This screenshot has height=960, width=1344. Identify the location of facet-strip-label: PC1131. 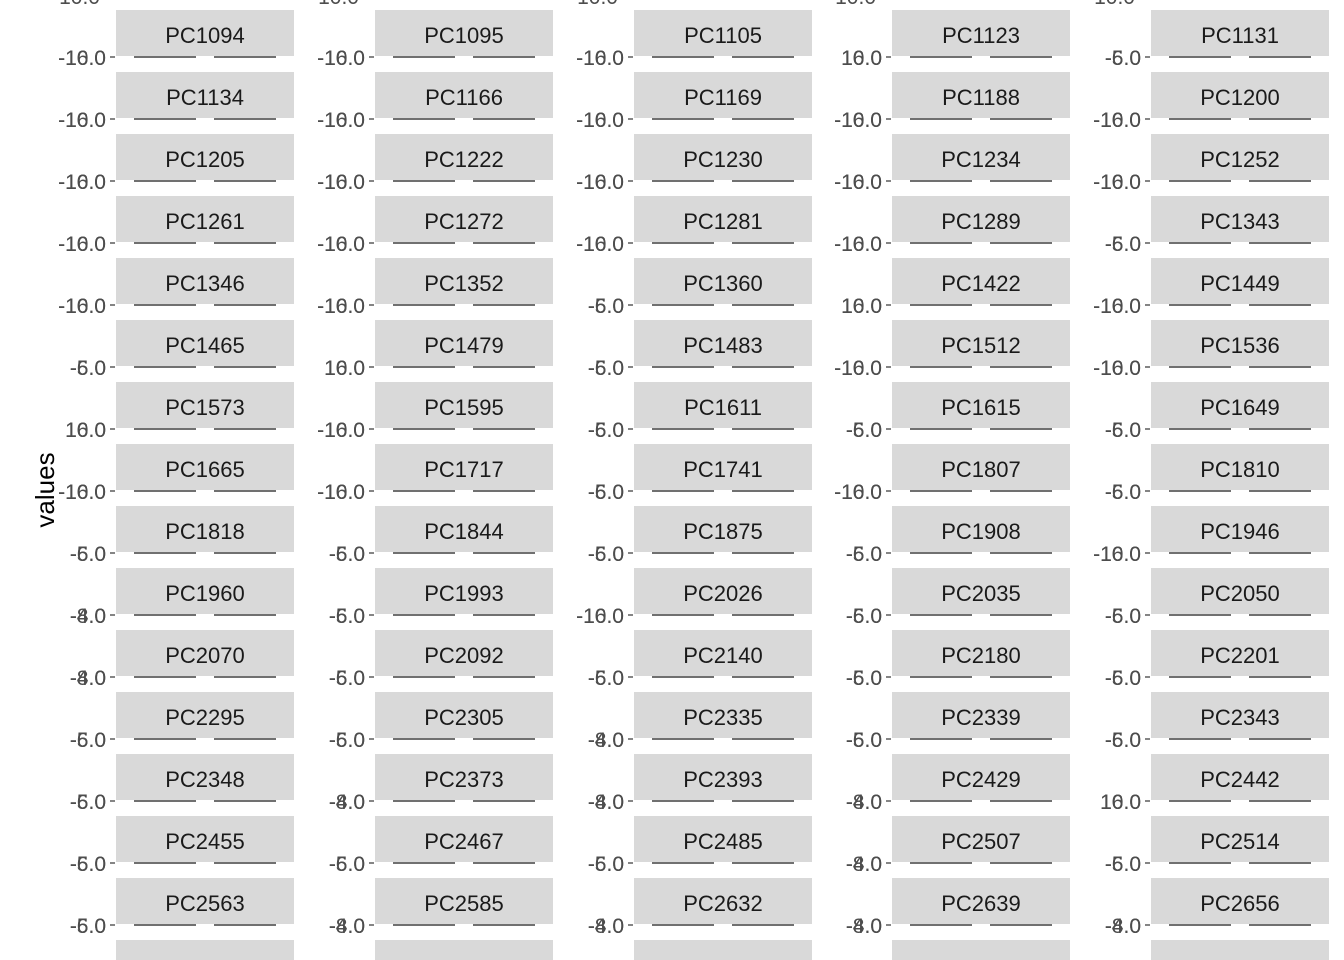
(1240, 35).